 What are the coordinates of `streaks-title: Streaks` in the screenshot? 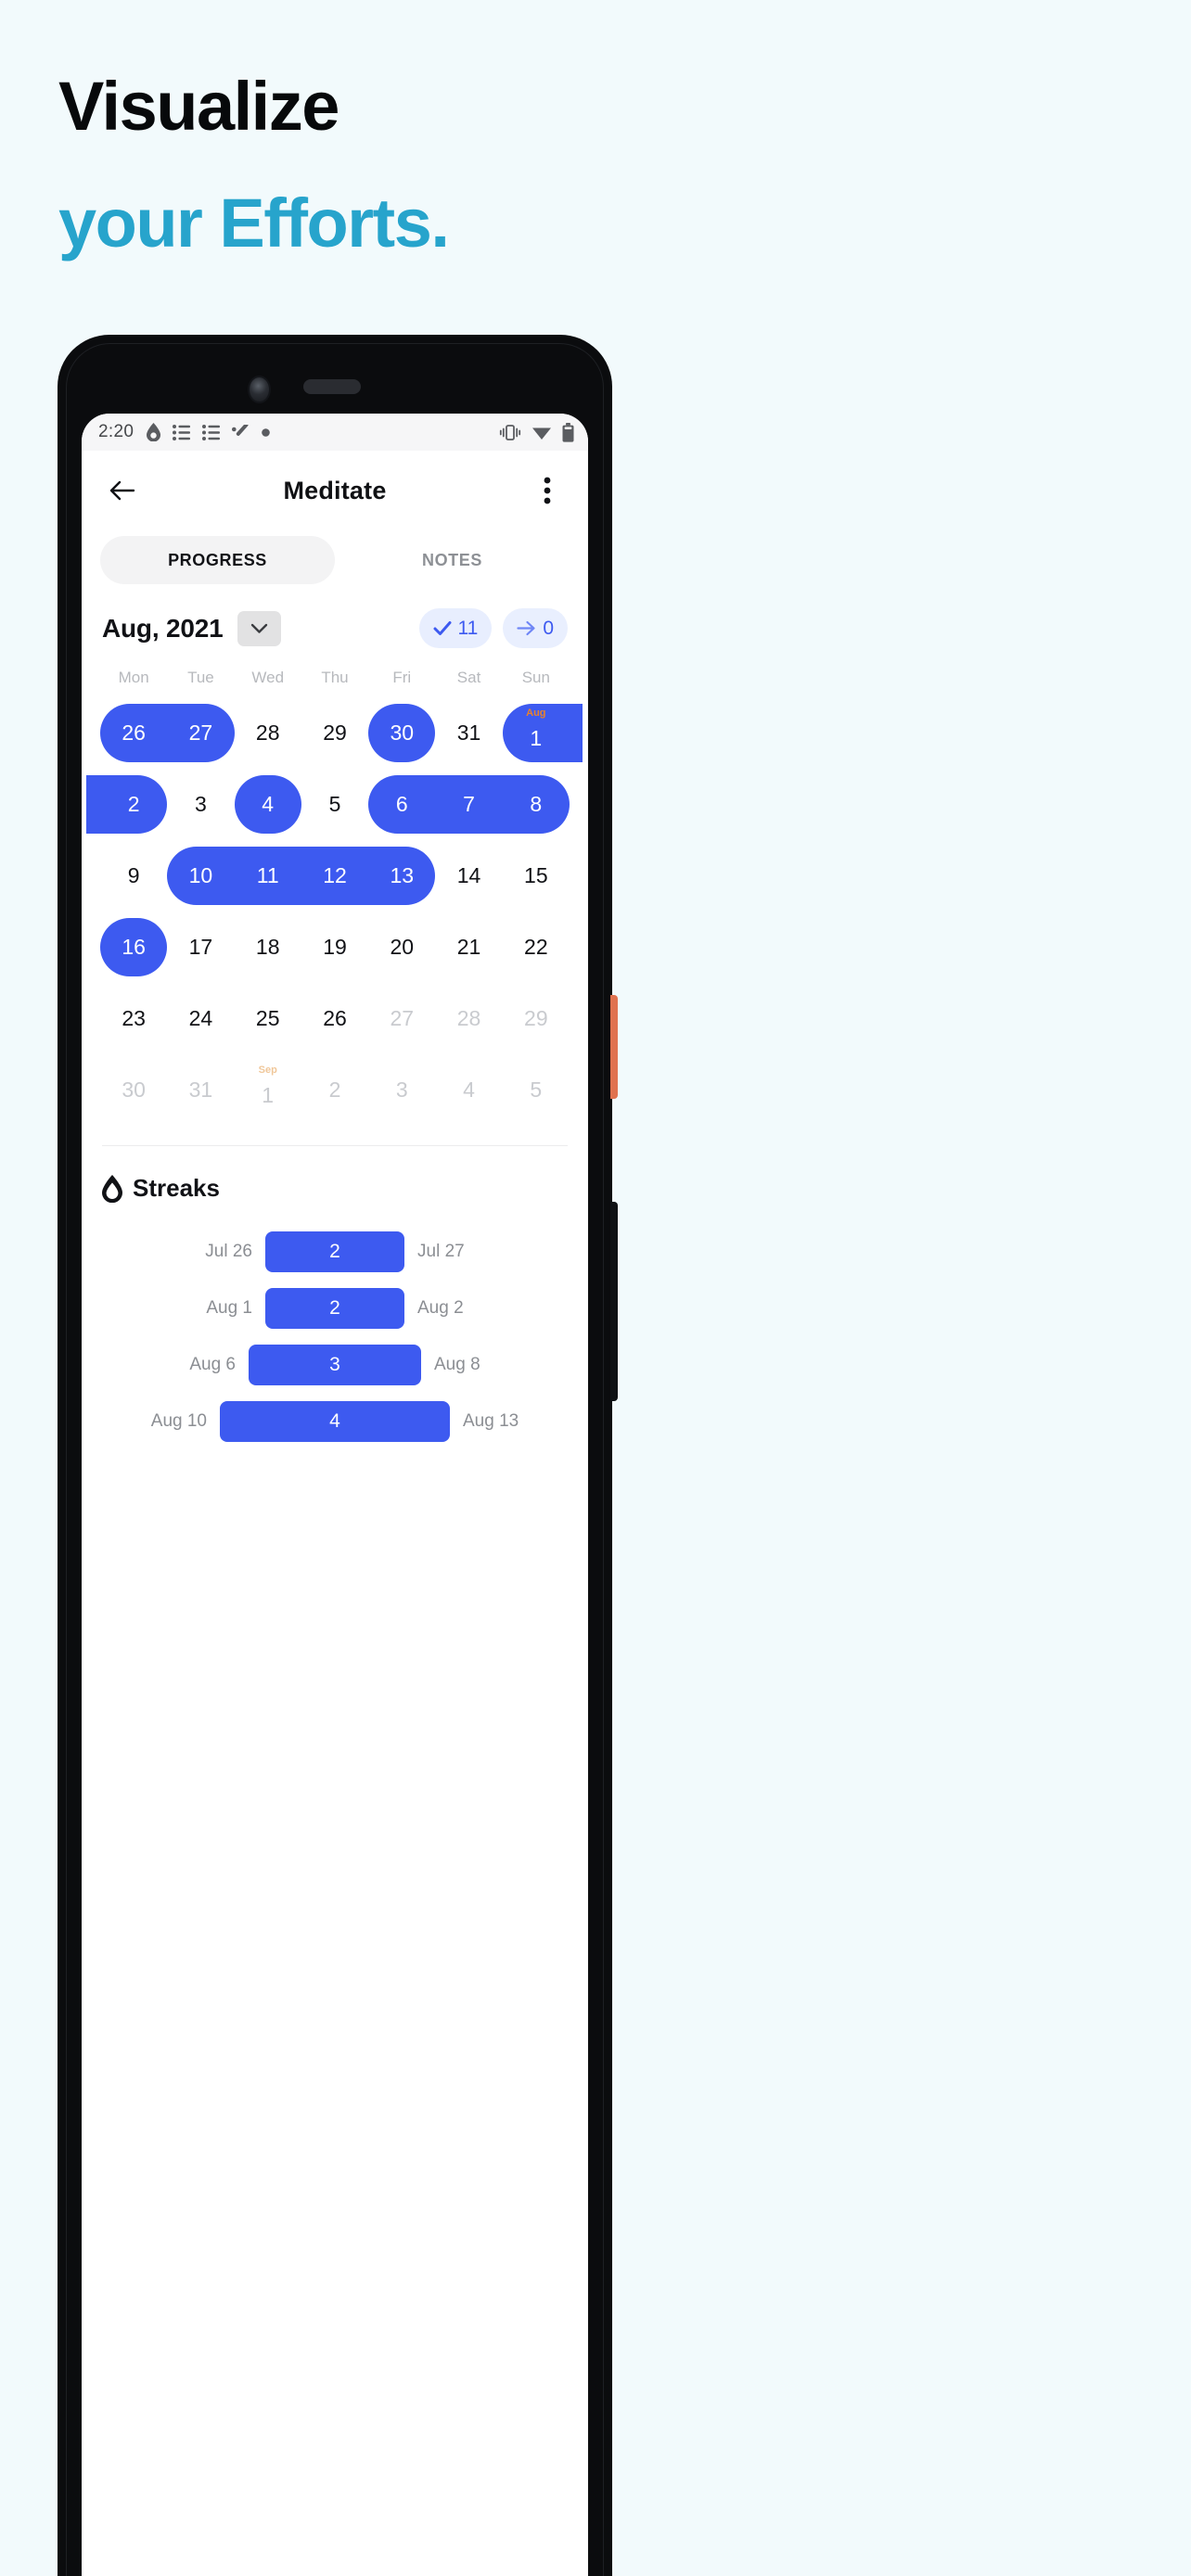 It's located at (177, 1188).